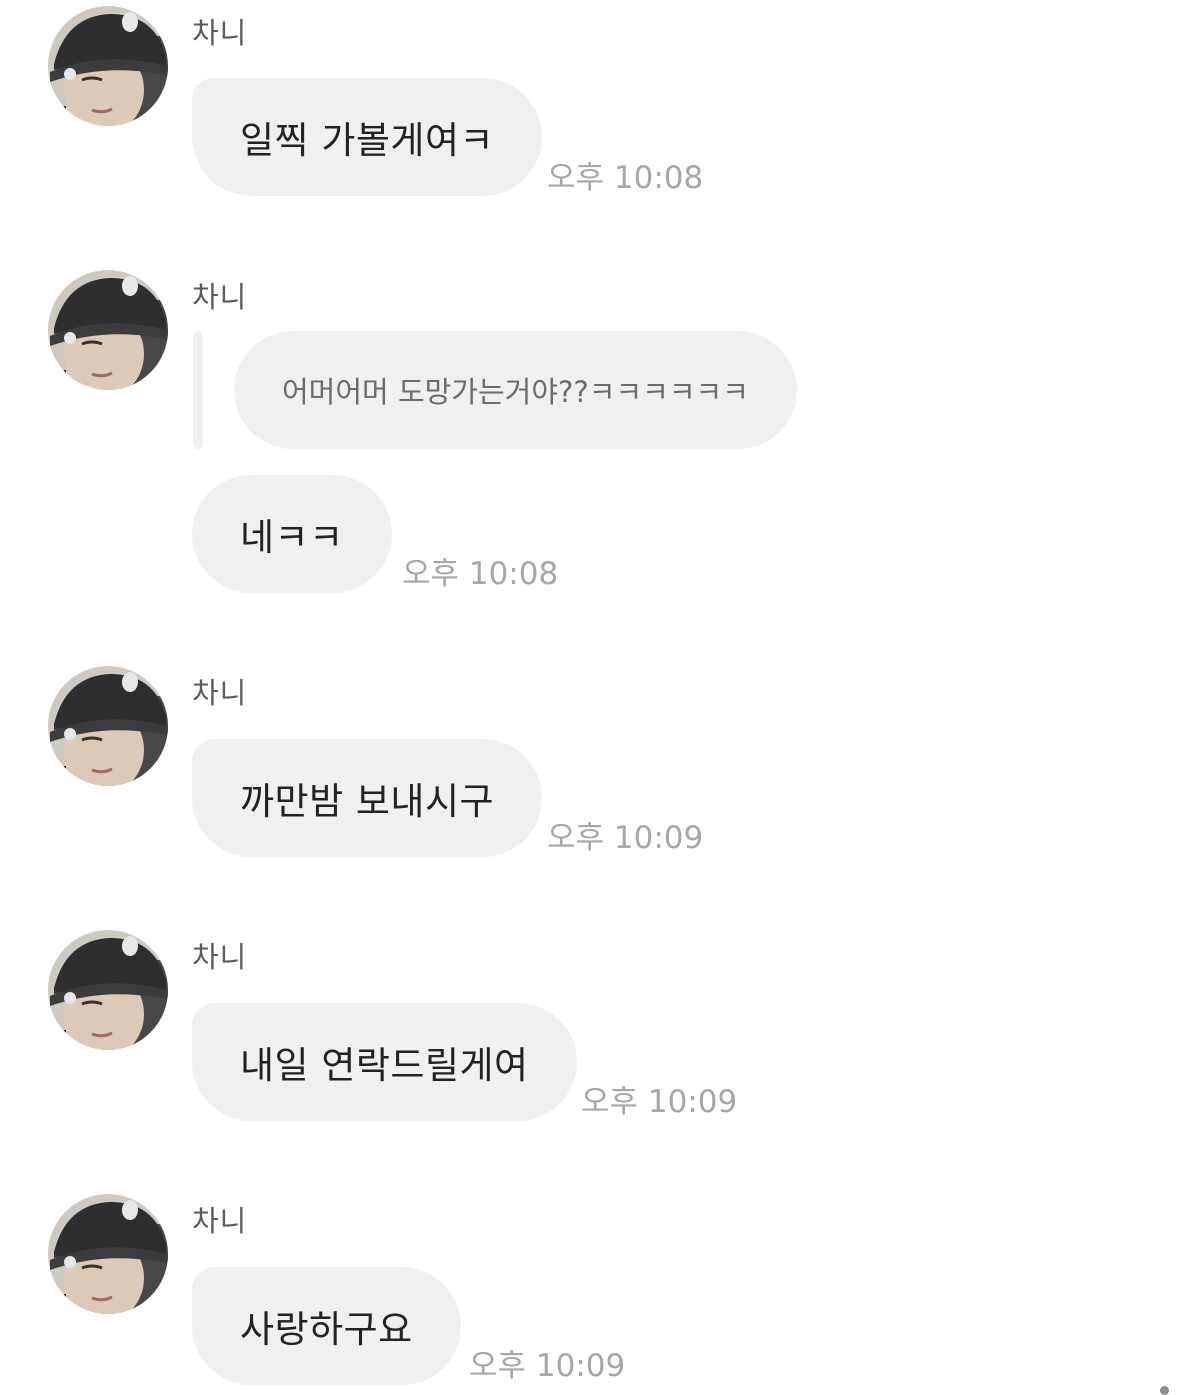 This screenshot has width=1179, height=1395. I want to click on reply-indicator-bar, so click(198, 390).